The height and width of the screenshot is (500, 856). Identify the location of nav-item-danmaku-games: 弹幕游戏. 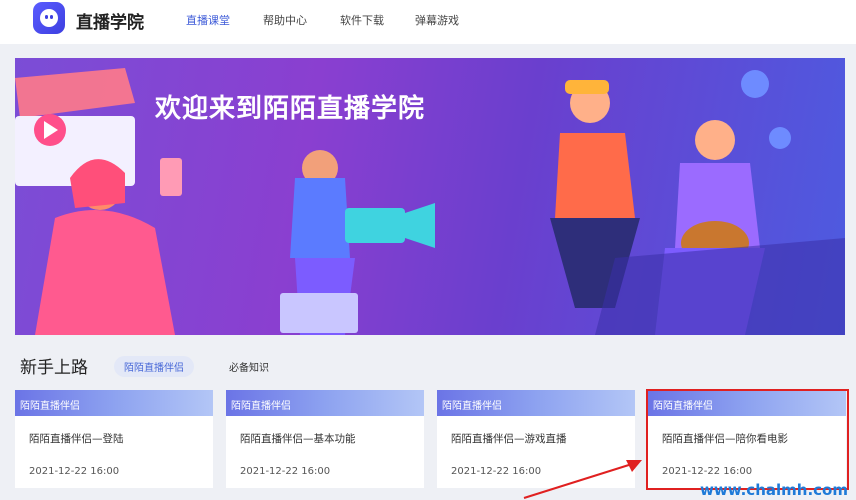
(437, 20).